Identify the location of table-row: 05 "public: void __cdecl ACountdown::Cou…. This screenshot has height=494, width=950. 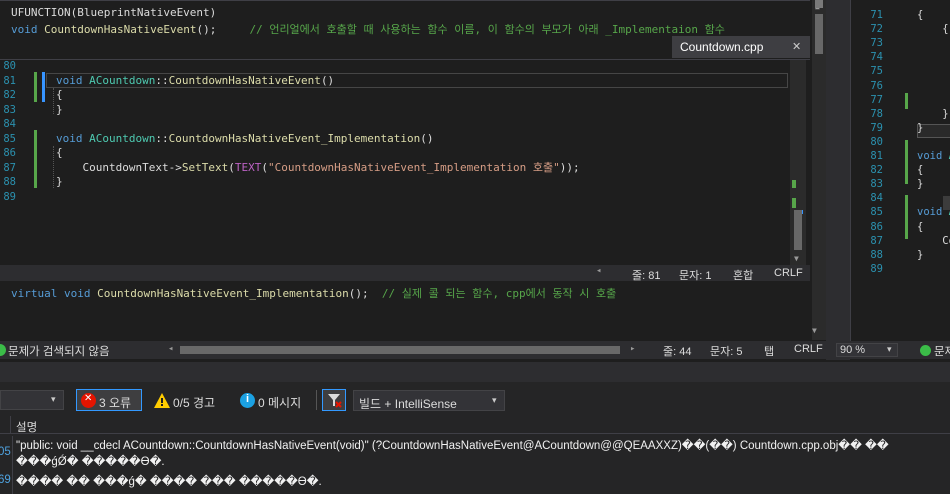
(475, 453).